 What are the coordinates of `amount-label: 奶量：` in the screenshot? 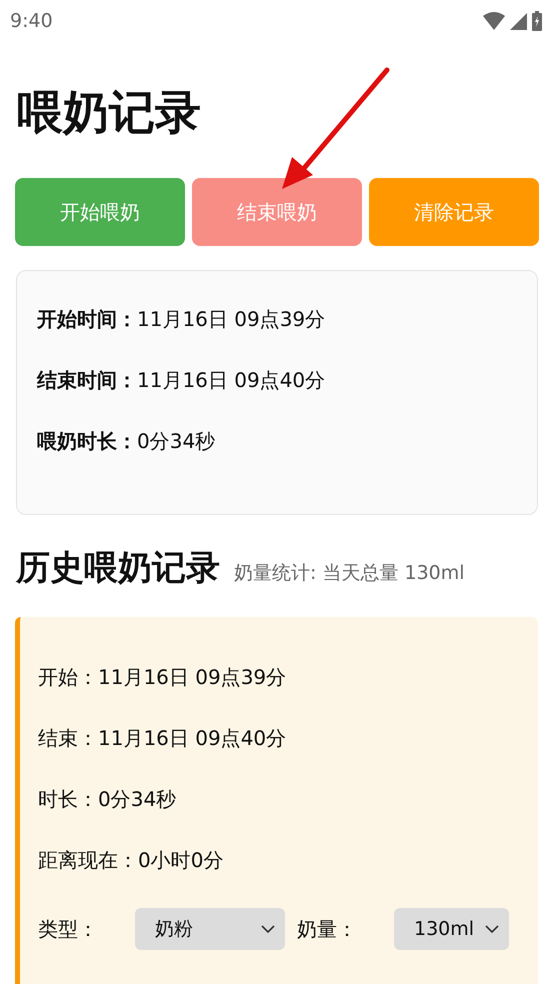 It's located at (327, 929).